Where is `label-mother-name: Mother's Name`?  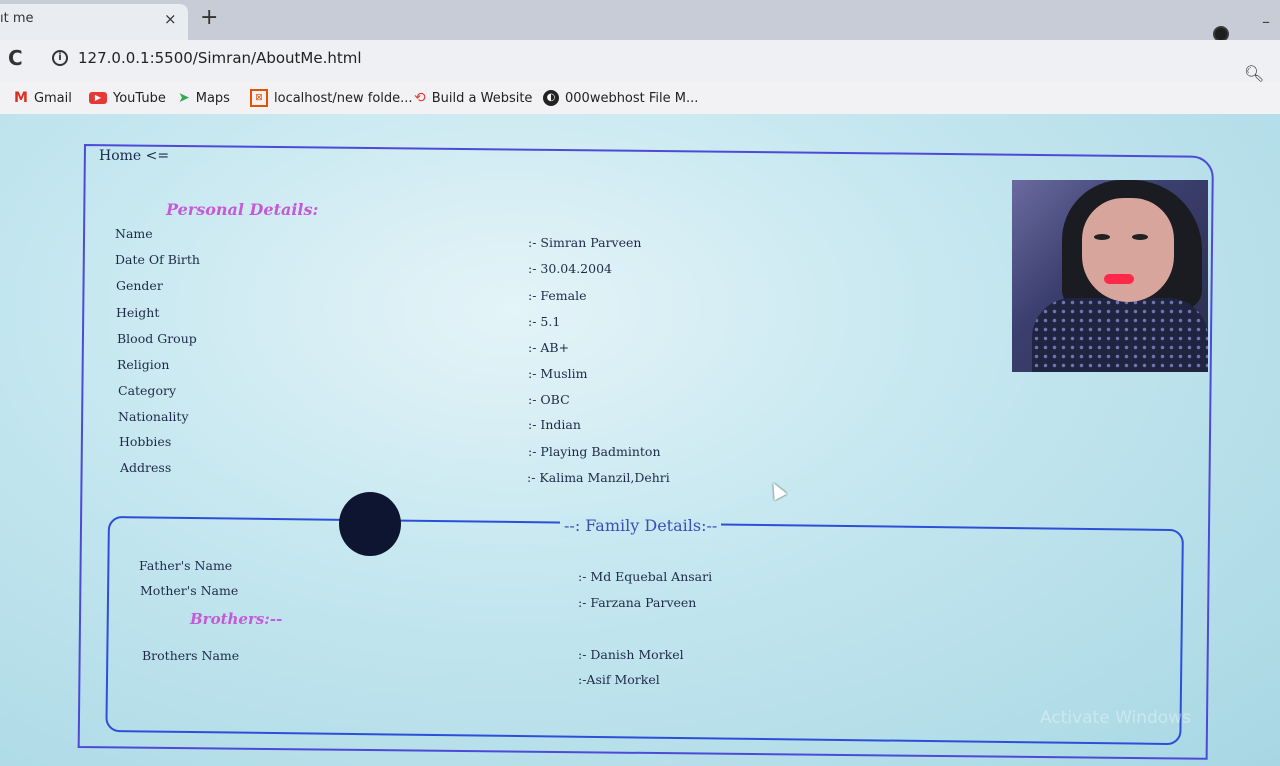 label-mother-name: Mother's Name is located at coordinates (189, 590).